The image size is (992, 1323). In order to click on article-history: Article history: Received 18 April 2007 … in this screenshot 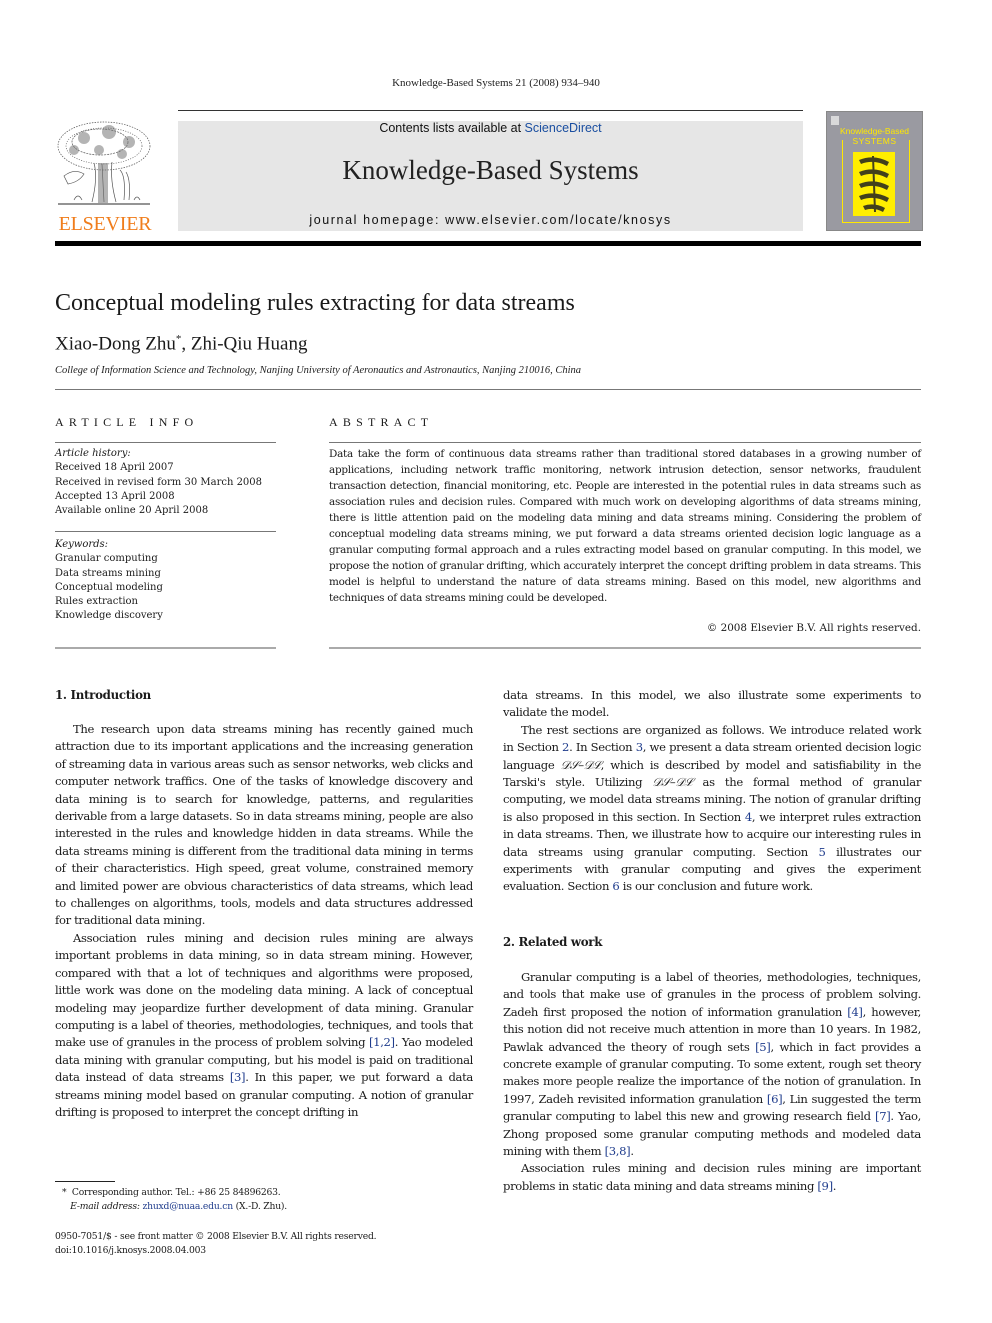, I will do `click(170, 482)`.